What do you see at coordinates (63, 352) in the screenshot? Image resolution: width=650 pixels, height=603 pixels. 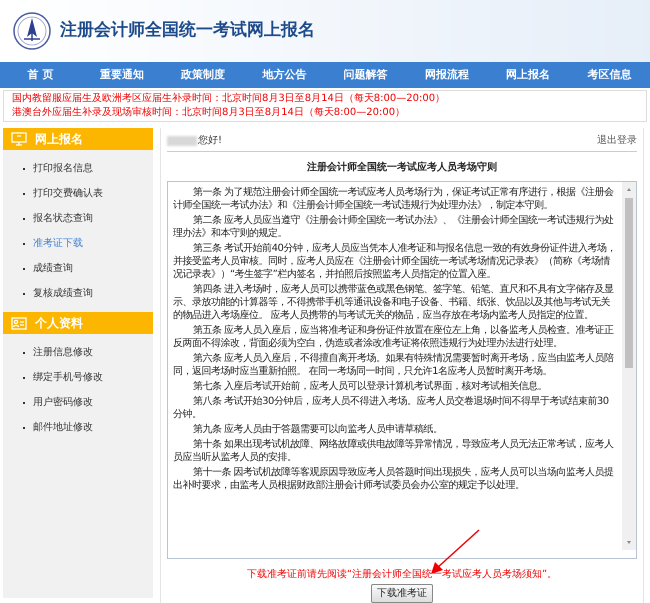 I see `sidebar-link: 注册信息修改` at bounding box center [63, 352].